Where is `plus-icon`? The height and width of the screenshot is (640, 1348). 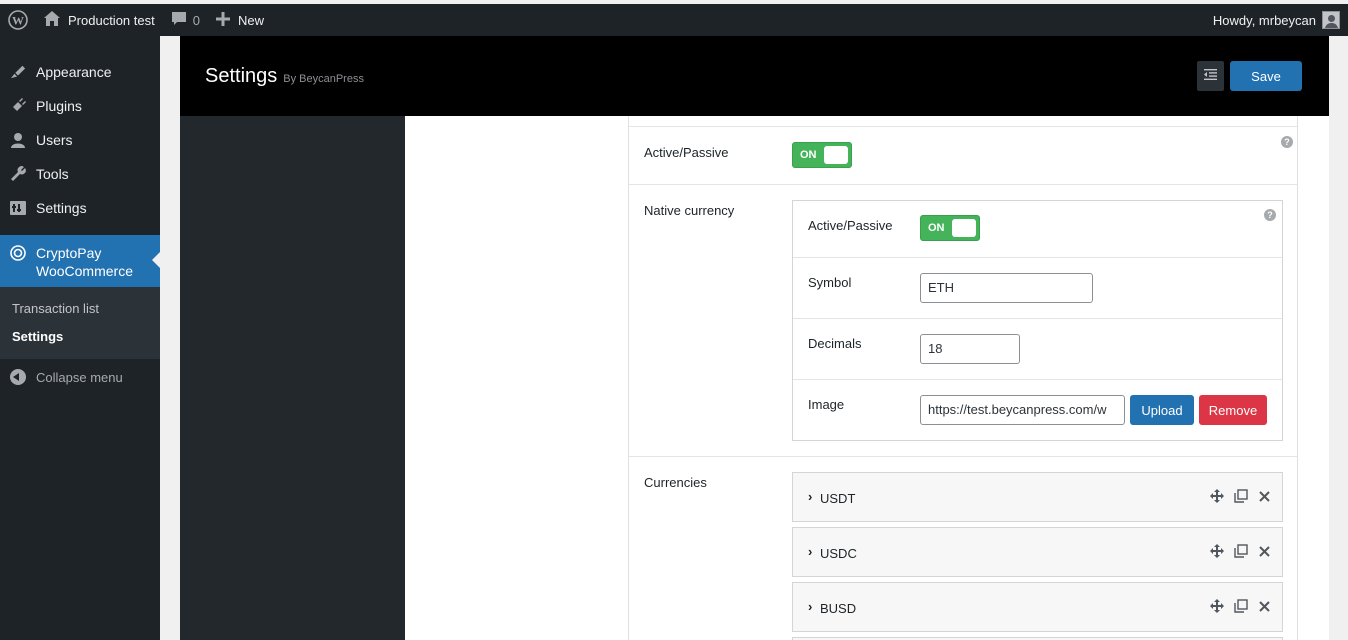
plus-icon is located at coordinates (222, 20).